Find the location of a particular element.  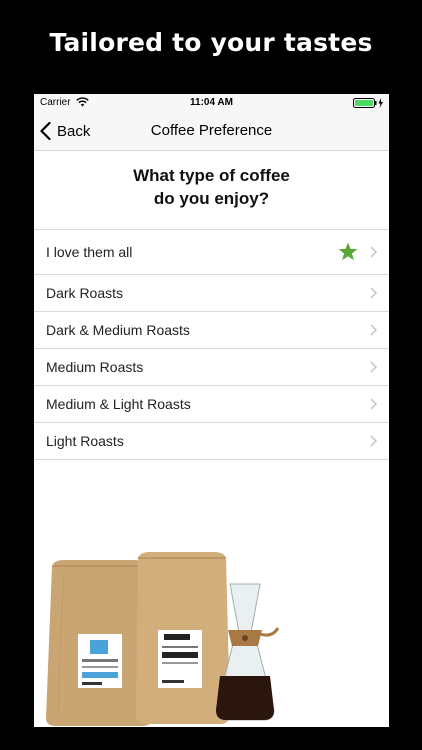

option-row-light-roasts: Light Roasts is located at coordinates (211, 441).